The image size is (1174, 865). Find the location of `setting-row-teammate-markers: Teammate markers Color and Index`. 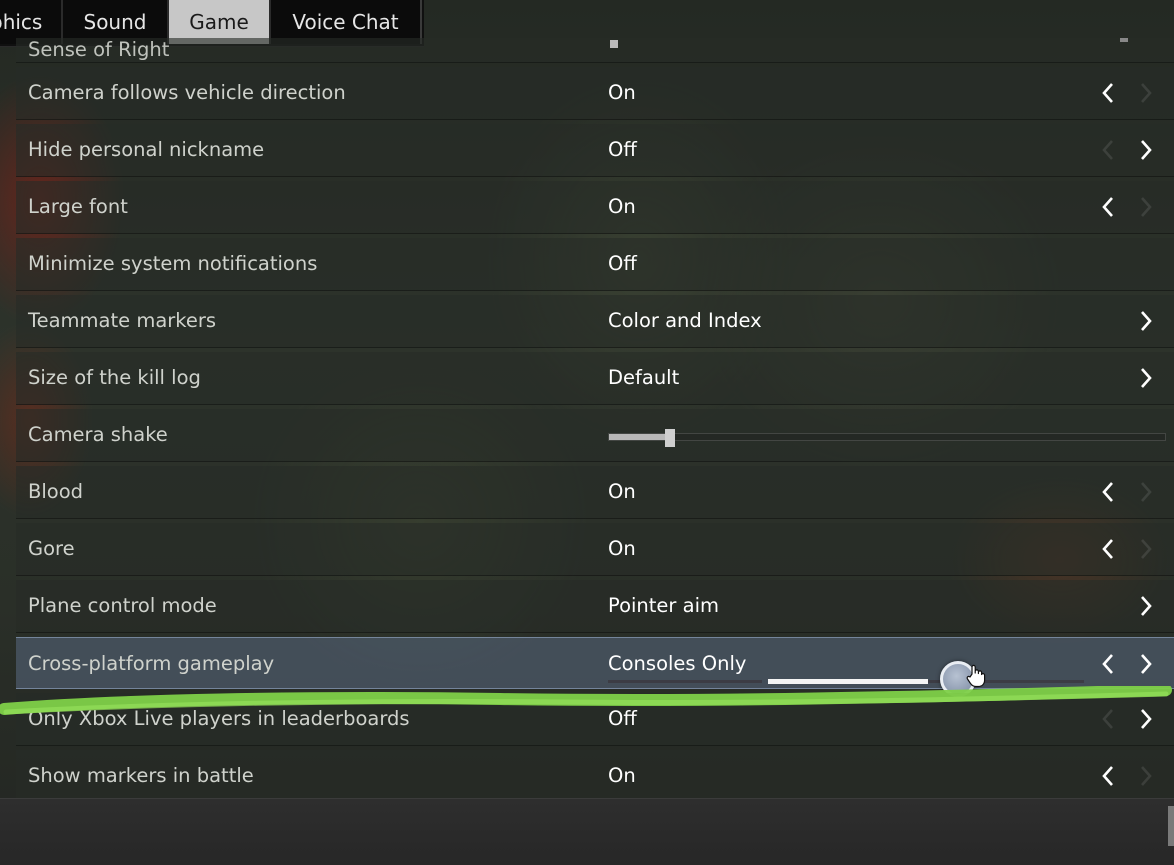

setting-row-teammate-markers: Teammate markers Color and Index is located at coordinates (595, 321).